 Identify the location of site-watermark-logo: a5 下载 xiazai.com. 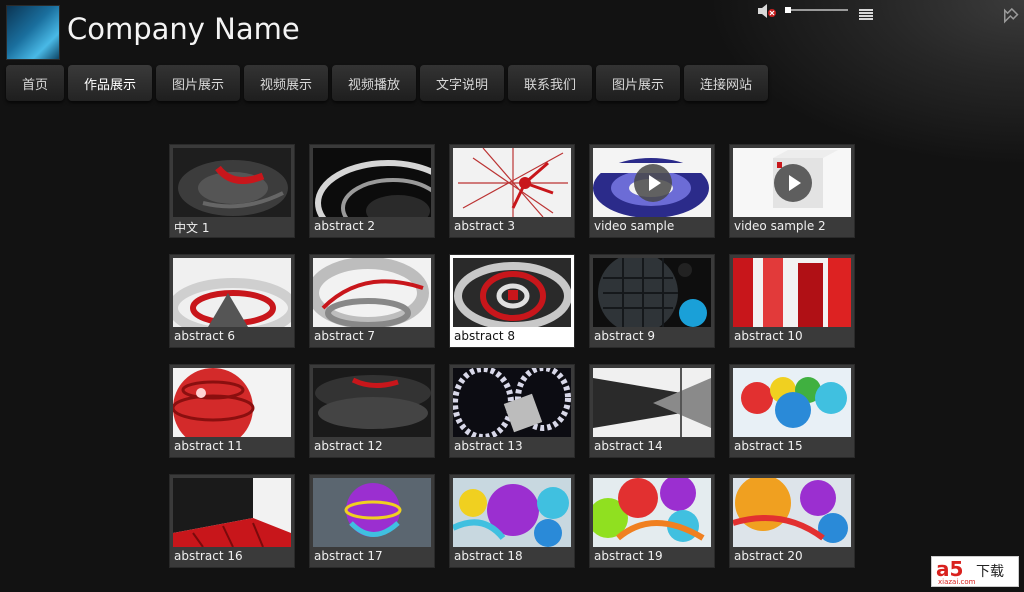
(975, 571).